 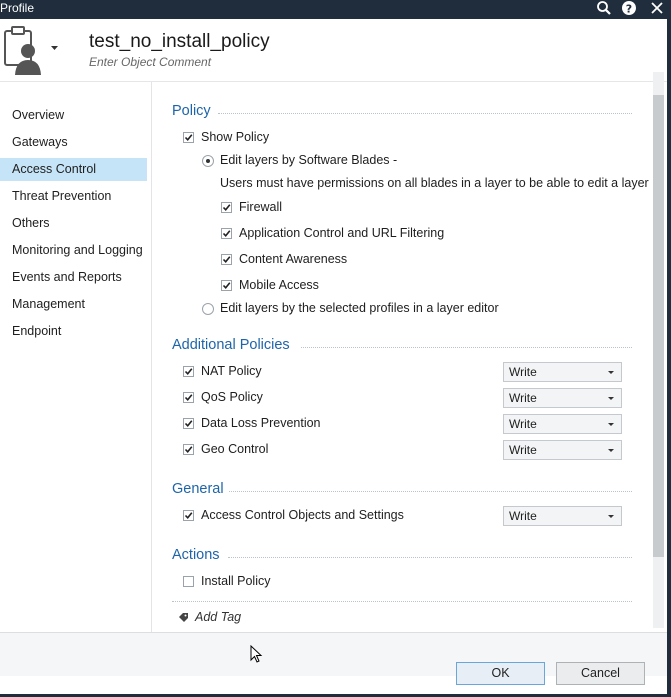 I want to click on dlp-label: Data Loss Prevention, so click(x=261, y=423).